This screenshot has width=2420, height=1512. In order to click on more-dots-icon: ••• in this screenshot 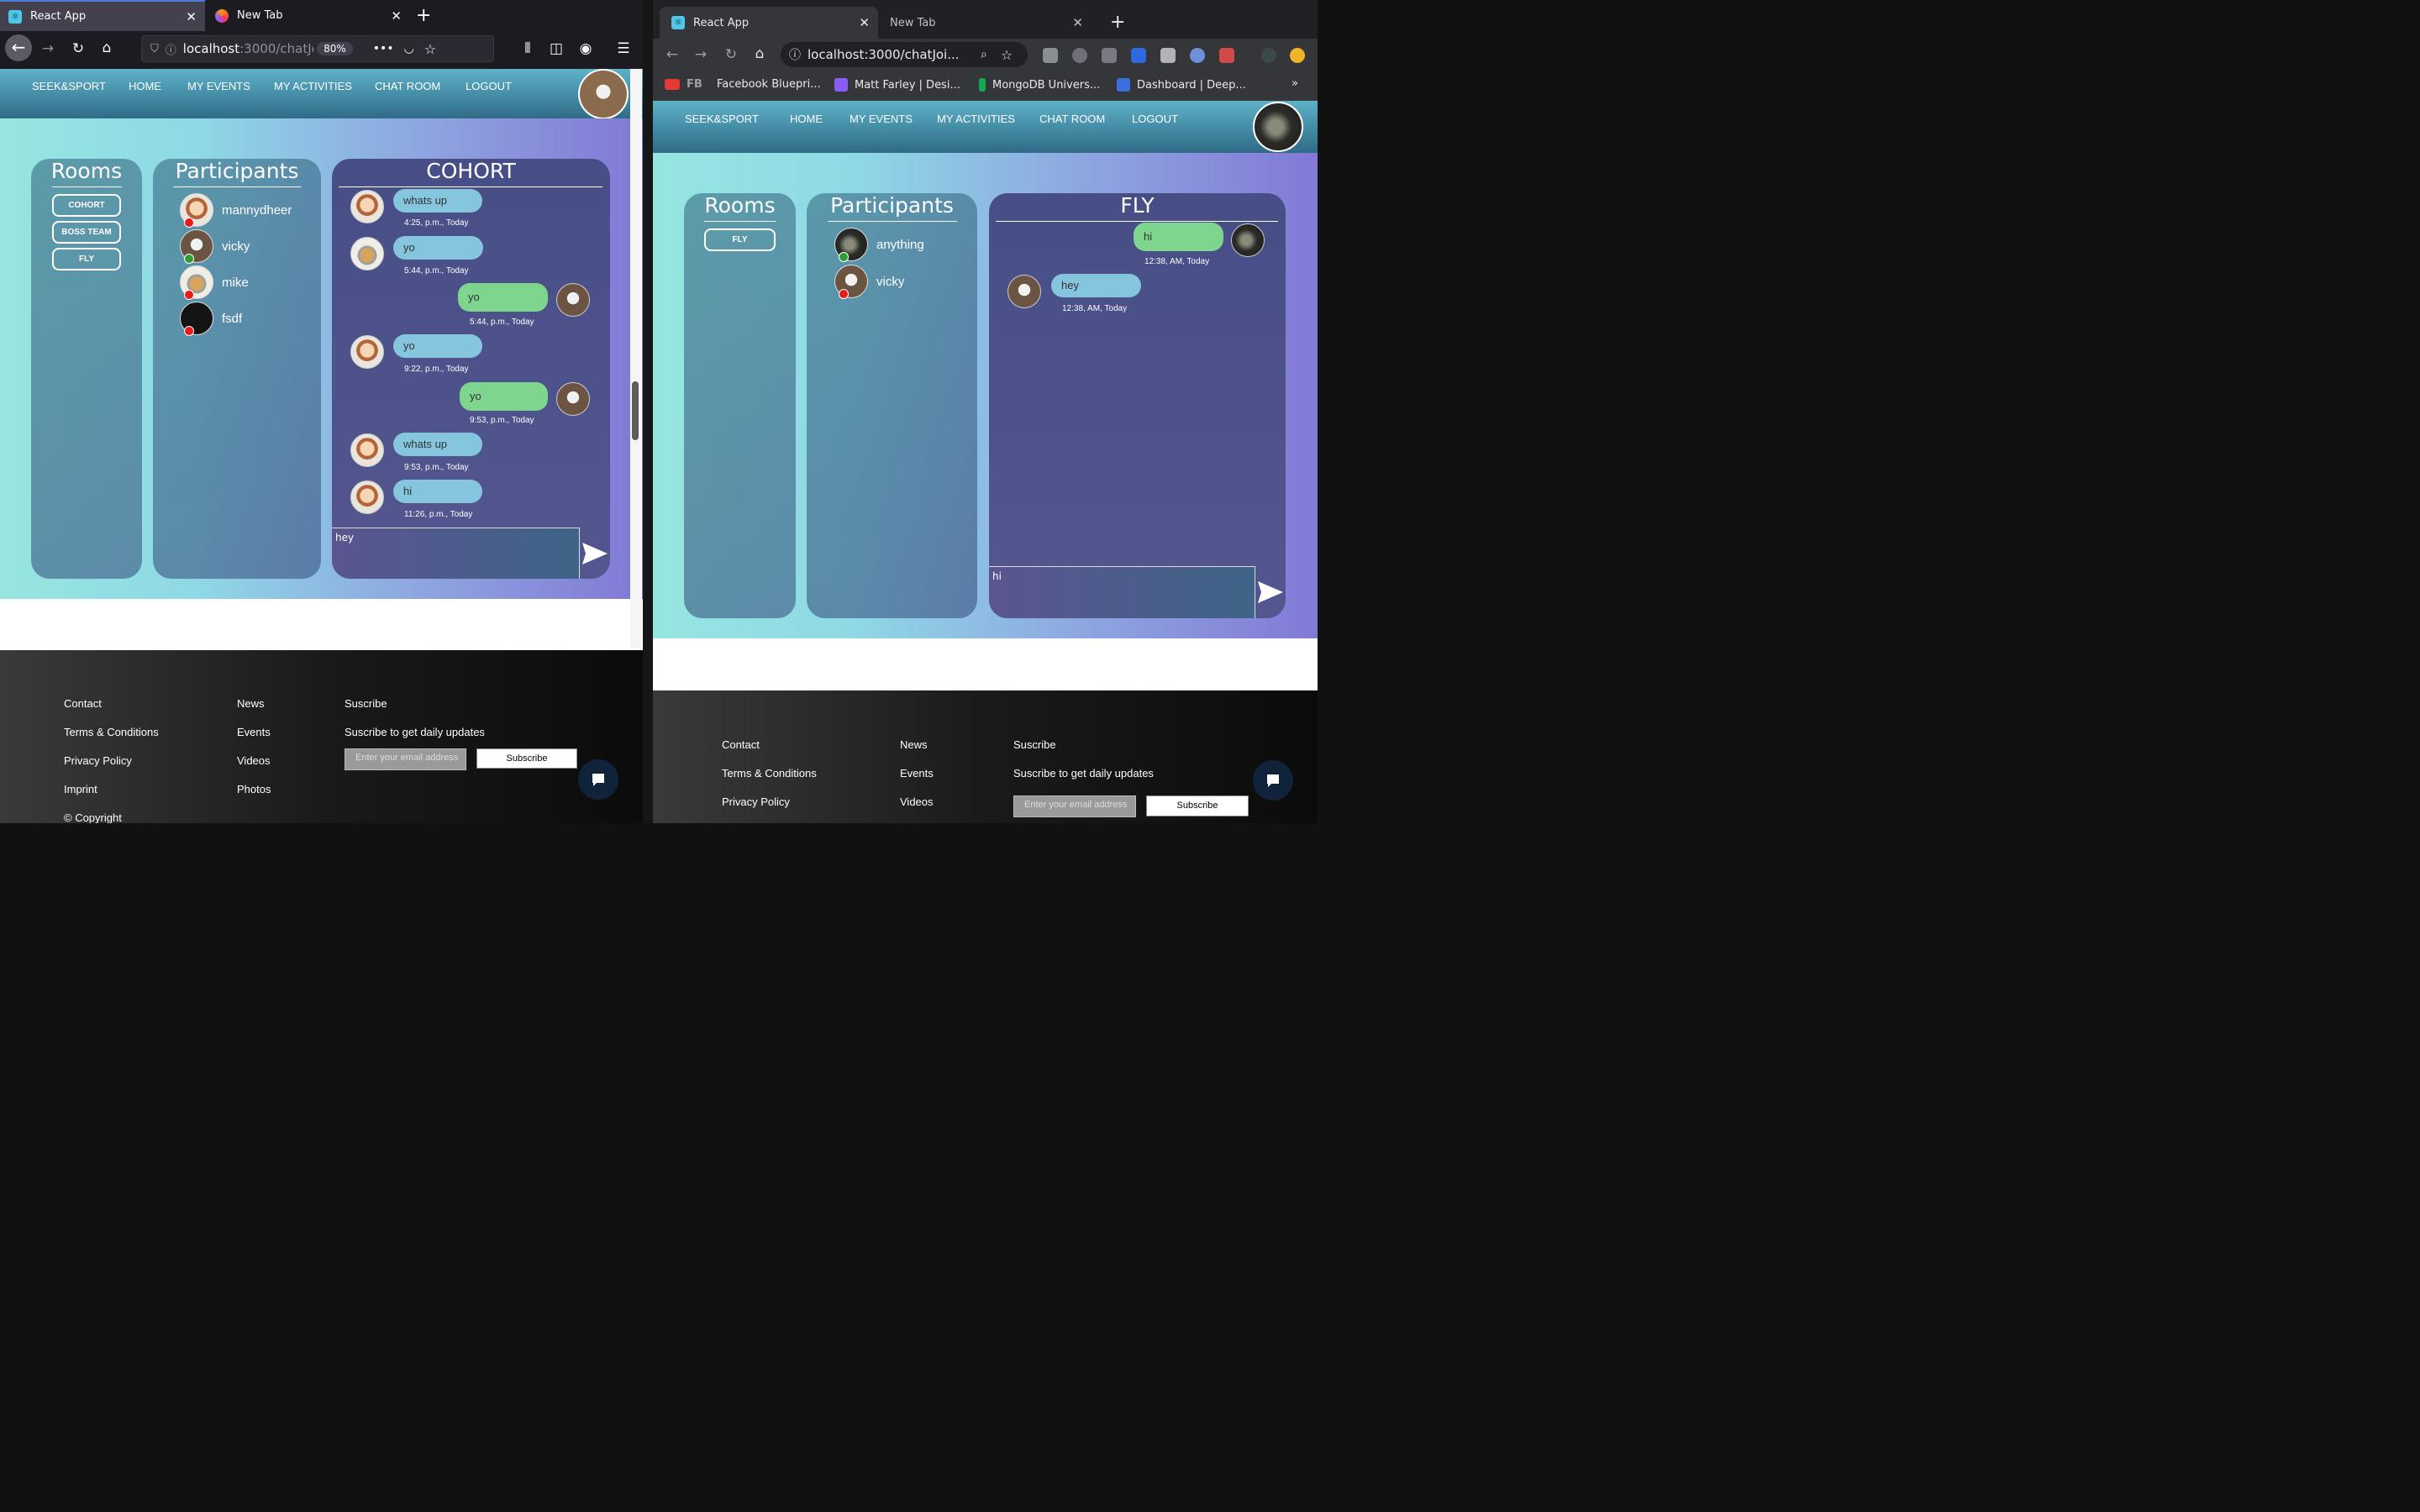, I will do `click(383, 48)`.